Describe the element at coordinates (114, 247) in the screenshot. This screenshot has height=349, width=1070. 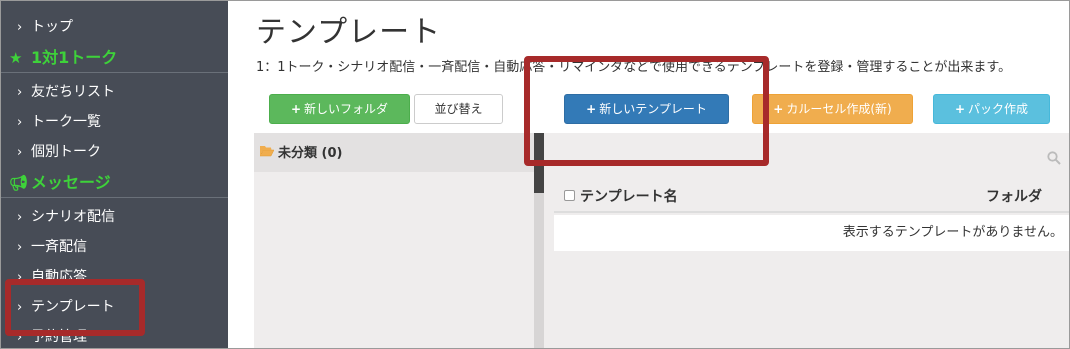
I see `sidebar-item-broadcast: › 一斉配信` at that location.